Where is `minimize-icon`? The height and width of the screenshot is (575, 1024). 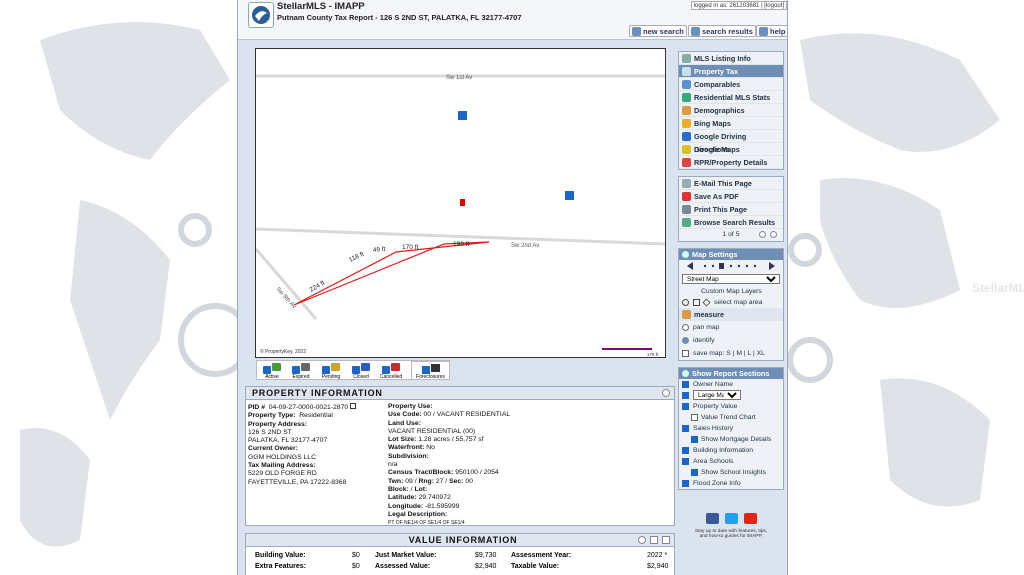 minimize-icon is located at coordinates (654, 540).